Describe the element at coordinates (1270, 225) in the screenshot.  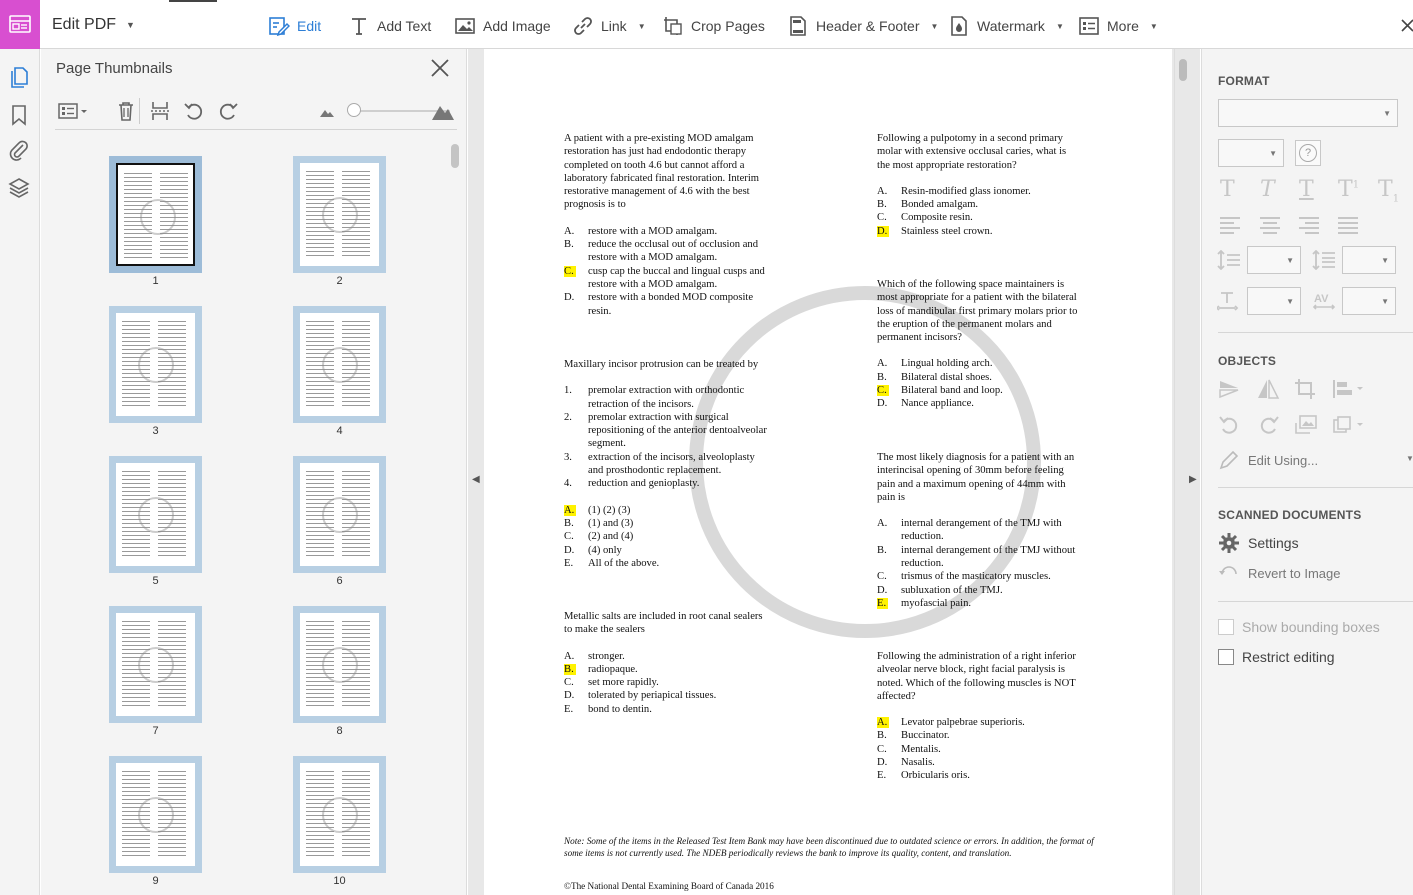
I see `align-center-icon` at that location.